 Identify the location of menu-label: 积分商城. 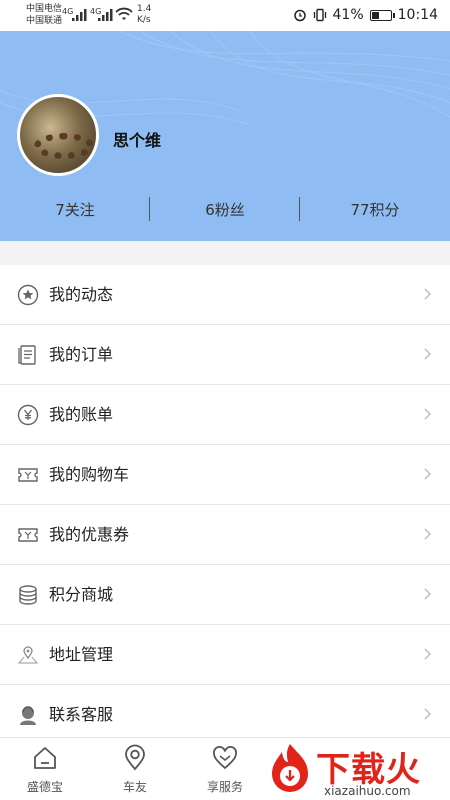
(81, 594).